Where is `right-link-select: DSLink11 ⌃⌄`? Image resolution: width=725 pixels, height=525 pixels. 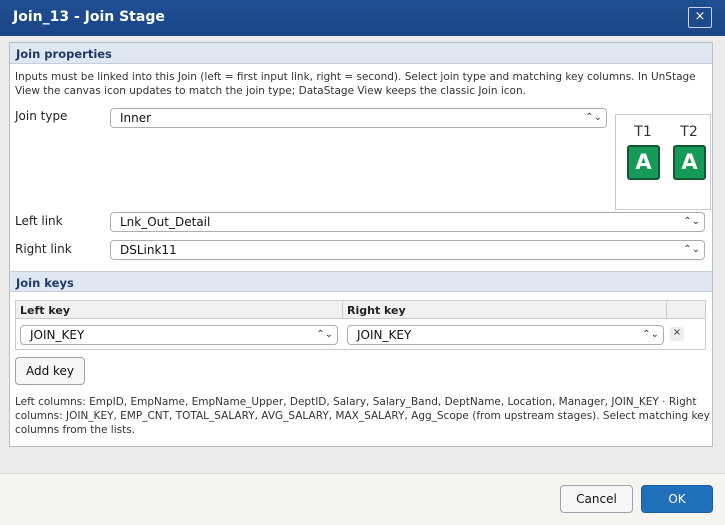 right-link-select: DSLink11 ⌃⌄ is located at coordinates (407, 250).